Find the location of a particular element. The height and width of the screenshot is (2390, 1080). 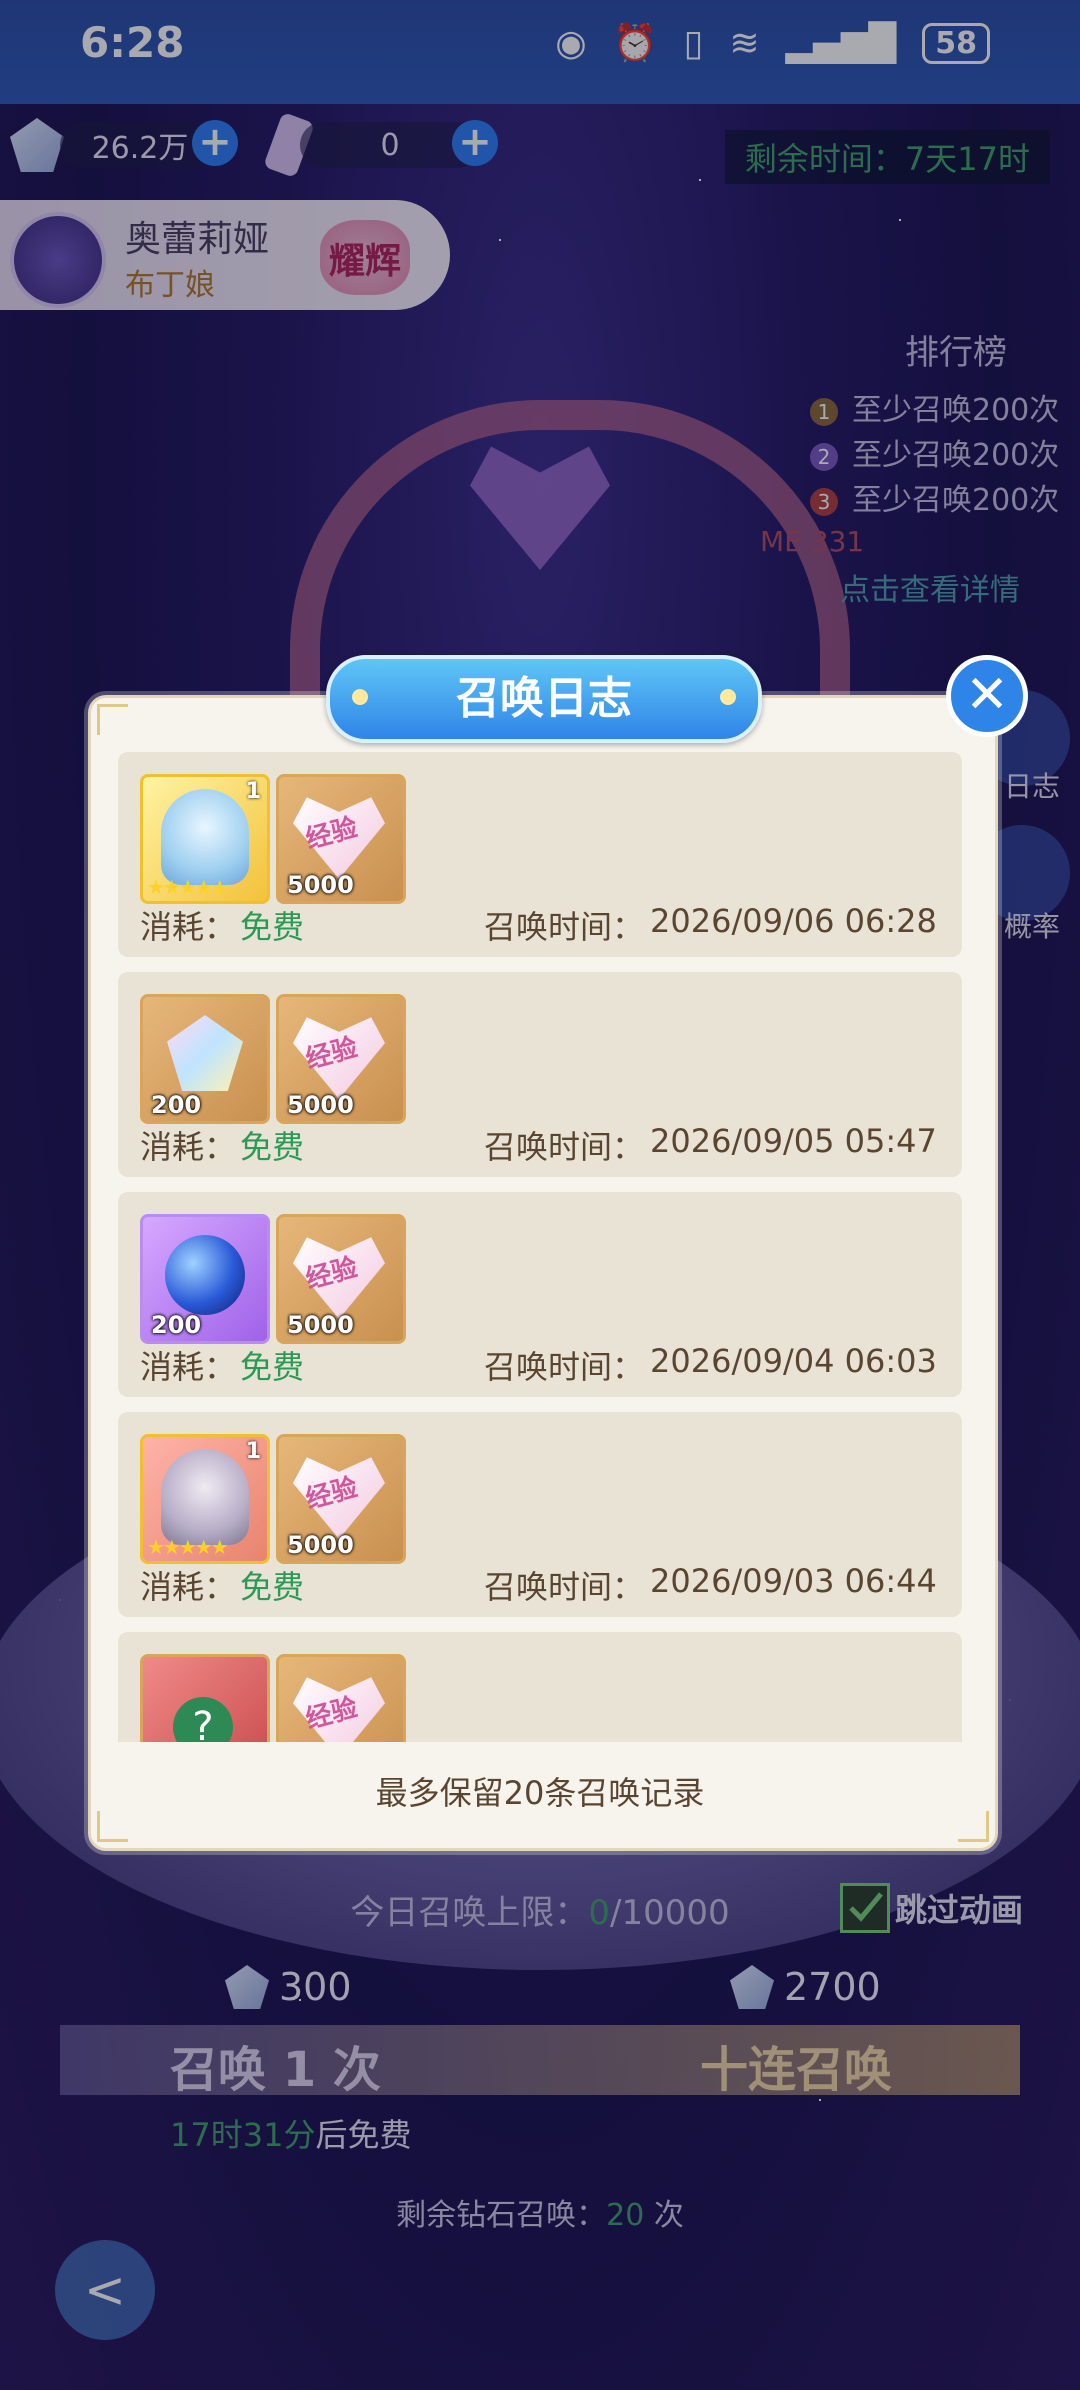

dialog-title: 召唤日志 is located at coordinates (544, 698).